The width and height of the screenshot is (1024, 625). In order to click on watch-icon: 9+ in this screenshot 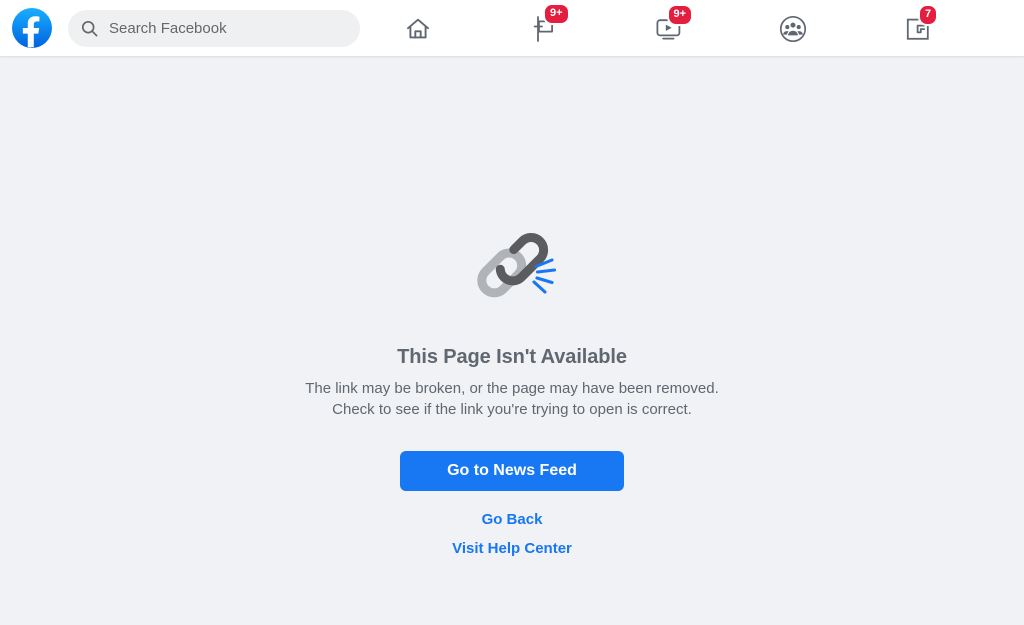, I will do `click(674, 23)`.